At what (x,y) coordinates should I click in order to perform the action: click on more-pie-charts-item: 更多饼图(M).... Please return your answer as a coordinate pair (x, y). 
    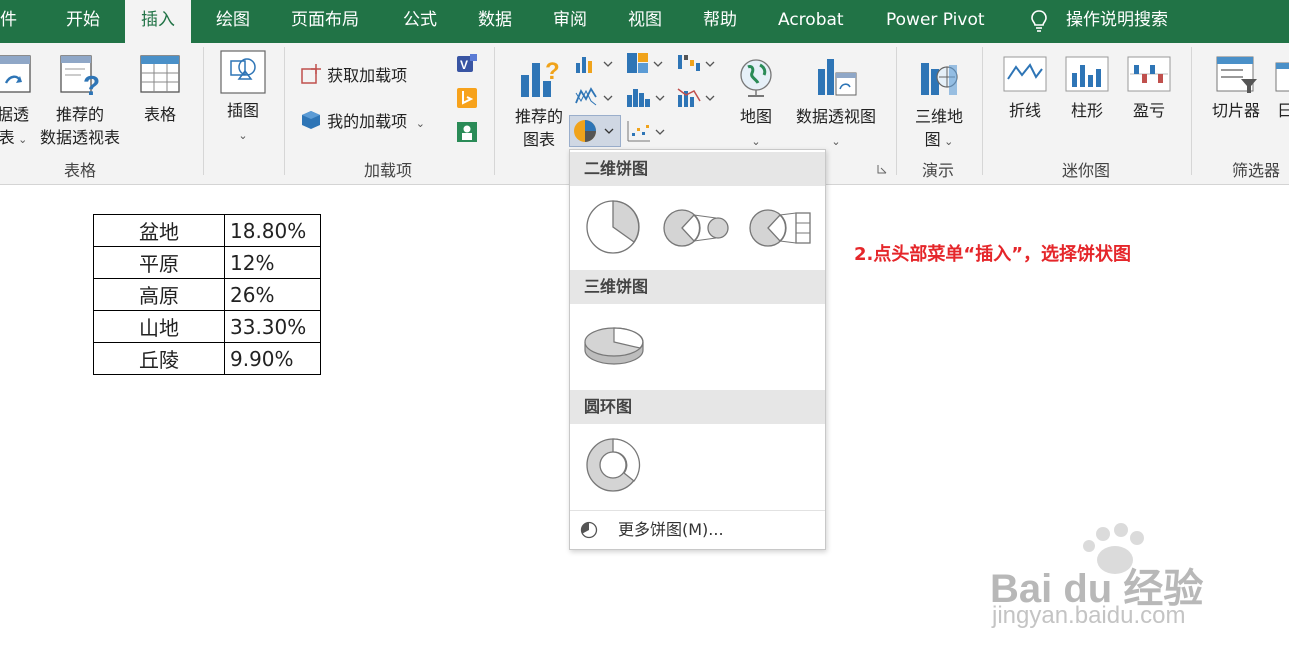
    Looking at the image, I should click on (697, 529).